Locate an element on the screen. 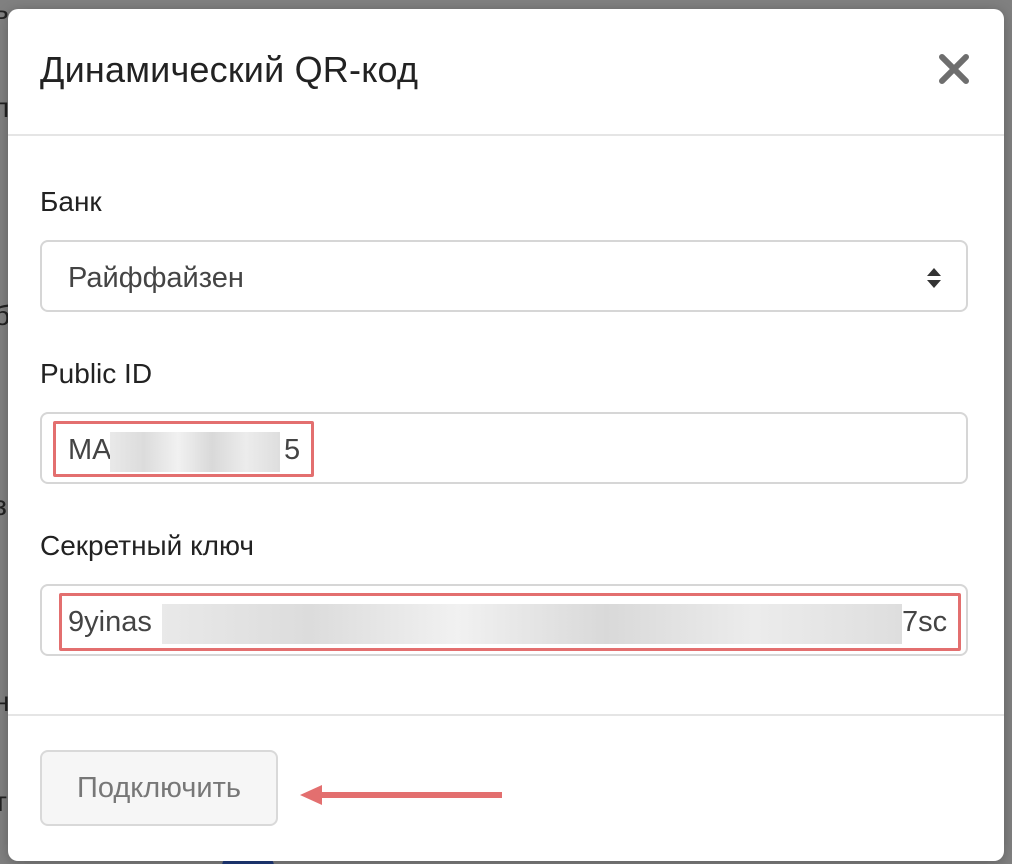 The height and width of the screenshot is (864, 1012). pointer-arrow-icon is located at coordinates (401, 795).